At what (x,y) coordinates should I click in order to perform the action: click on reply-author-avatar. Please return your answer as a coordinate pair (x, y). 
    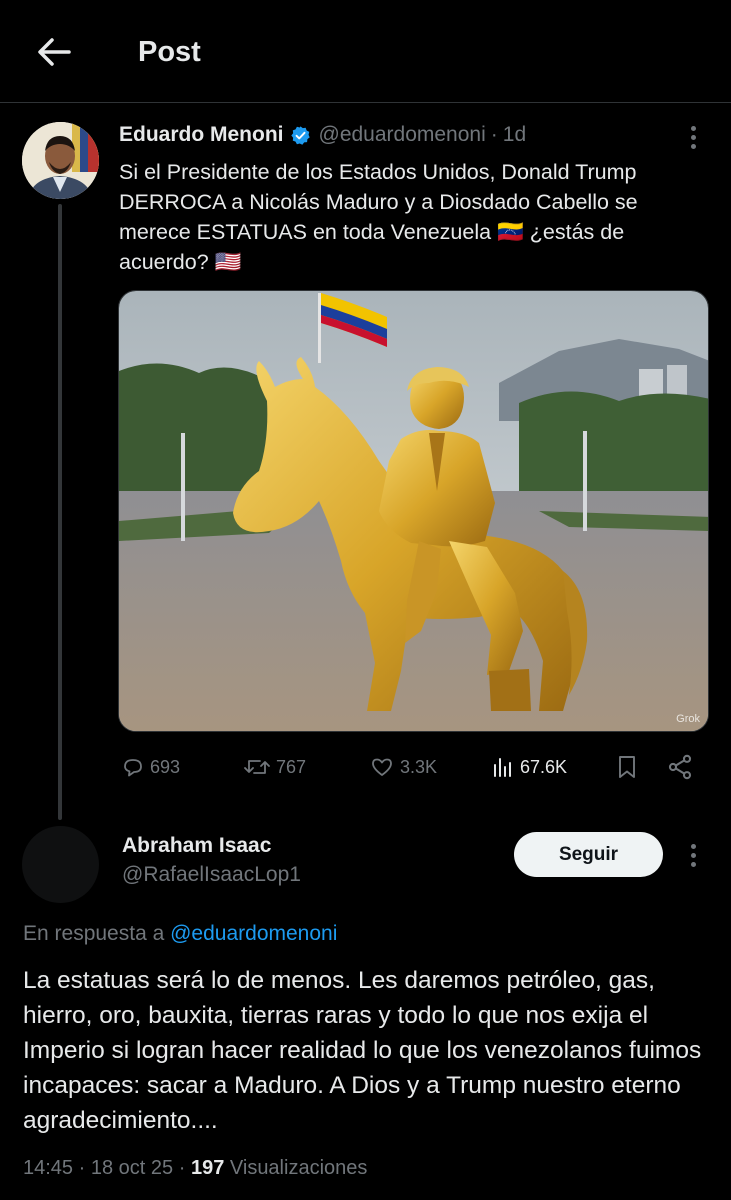
    Looking at the image, I should click on (60, 864).